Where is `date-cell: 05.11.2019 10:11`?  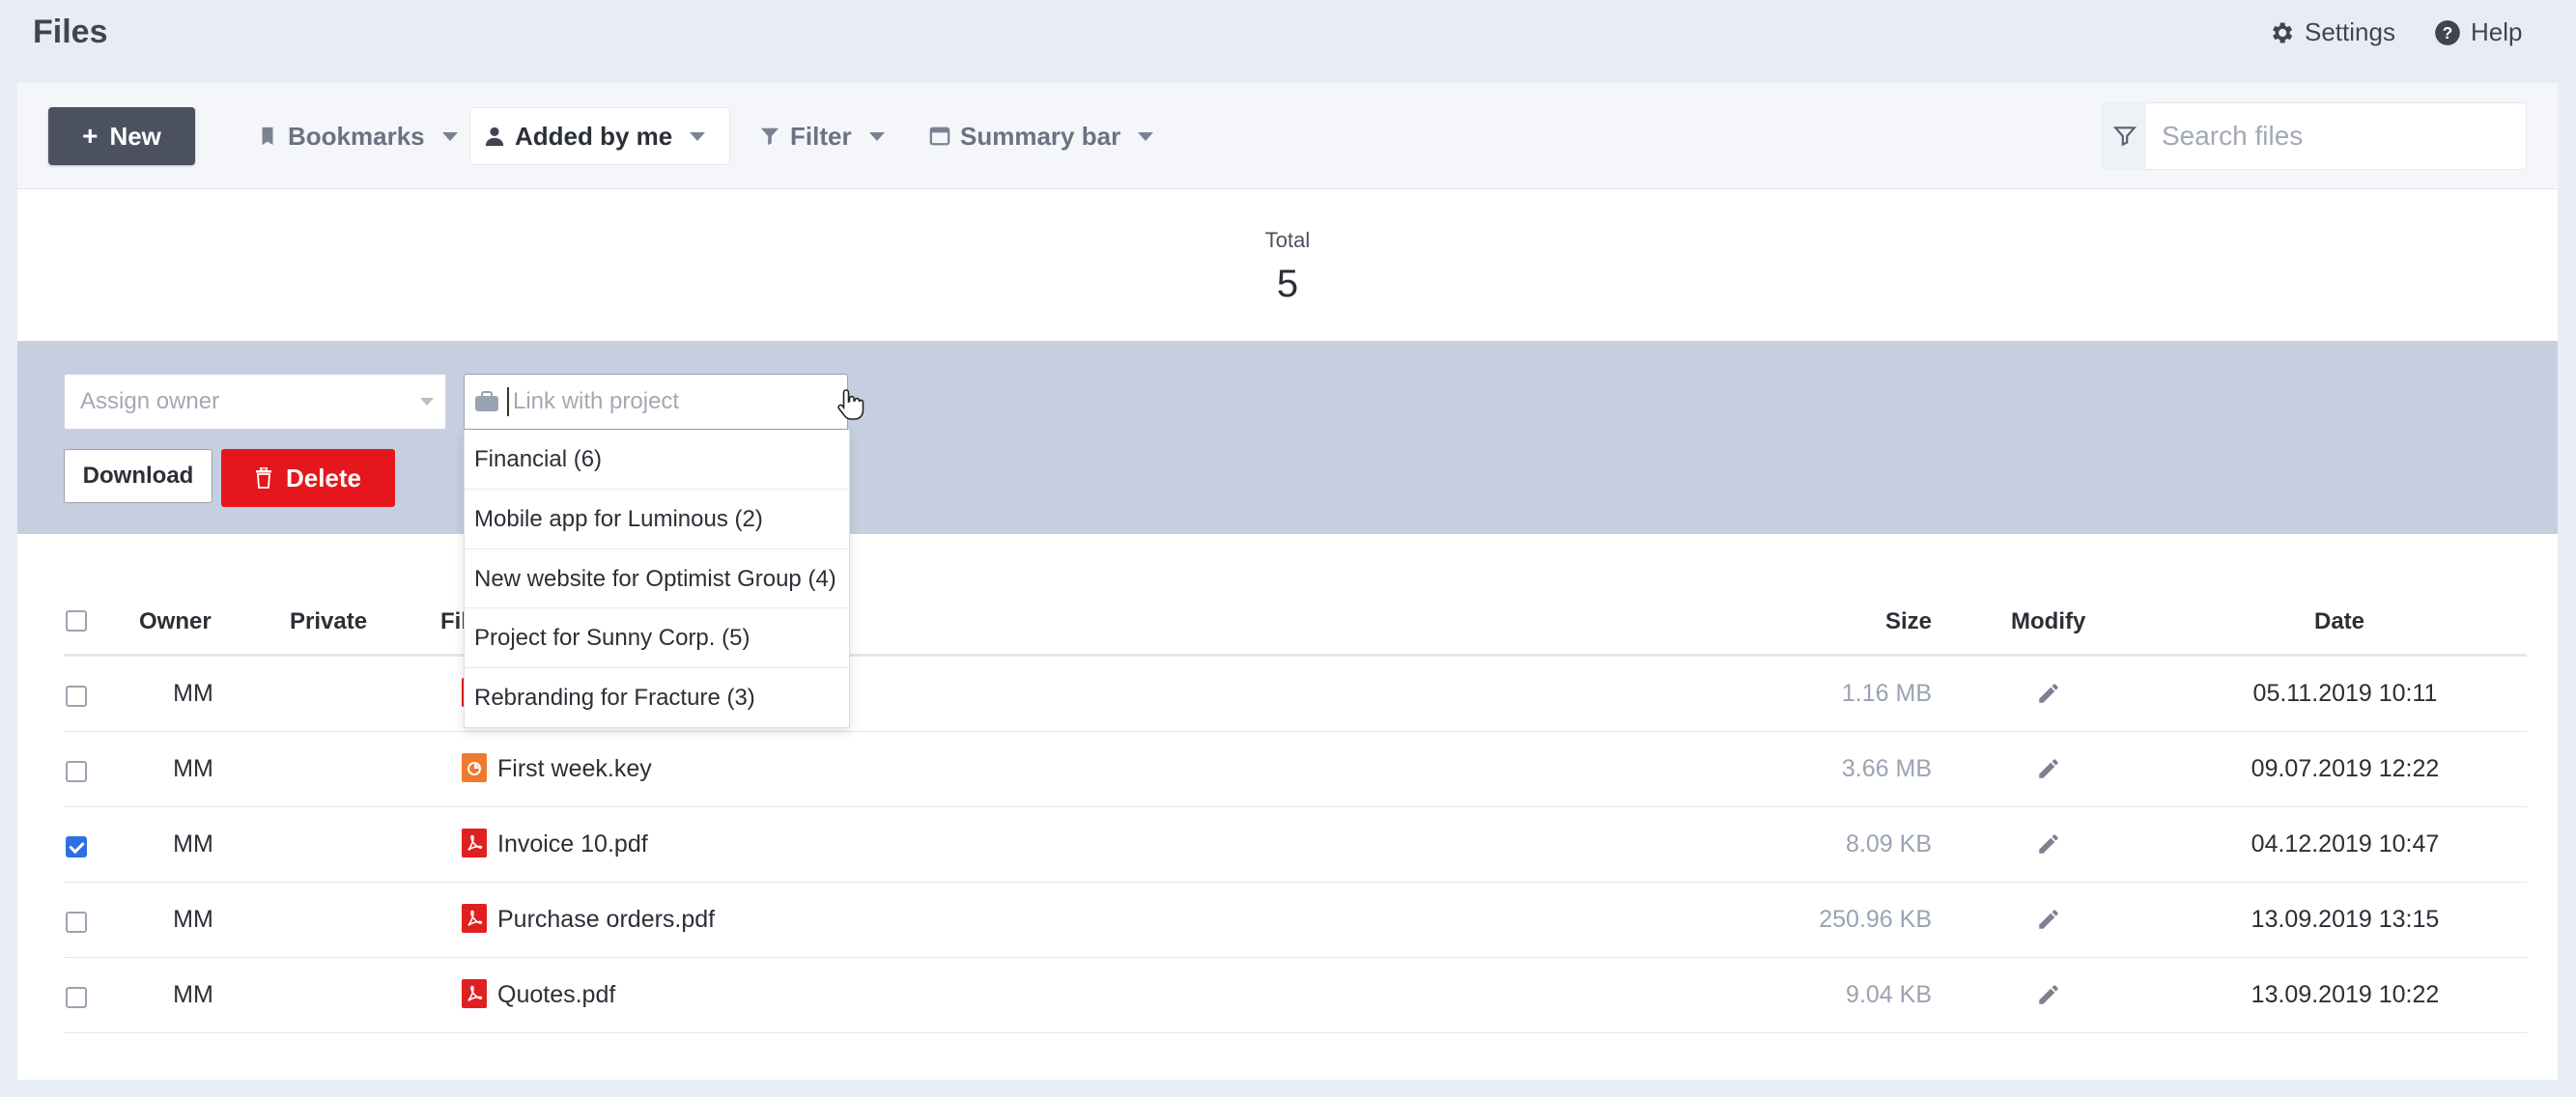 date-cell: 05.11.2019 10:11 is located at coordinates (2345, 693).